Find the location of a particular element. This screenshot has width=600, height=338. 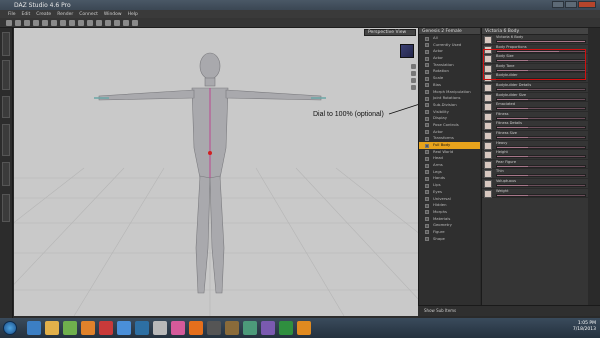

select-icon is located at coordinates (54, 22).